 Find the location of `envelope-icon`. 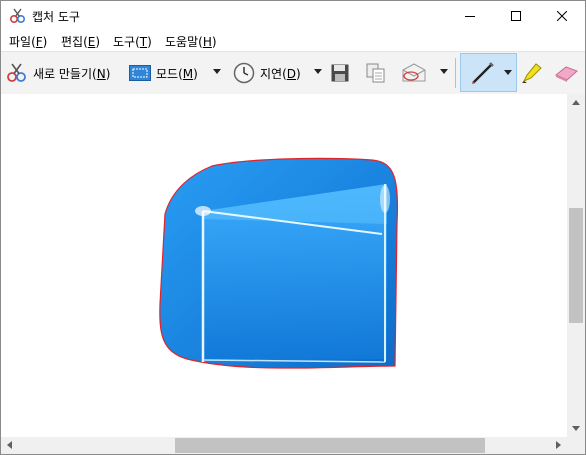

envelope-icon is located at coordinates (414, 72).